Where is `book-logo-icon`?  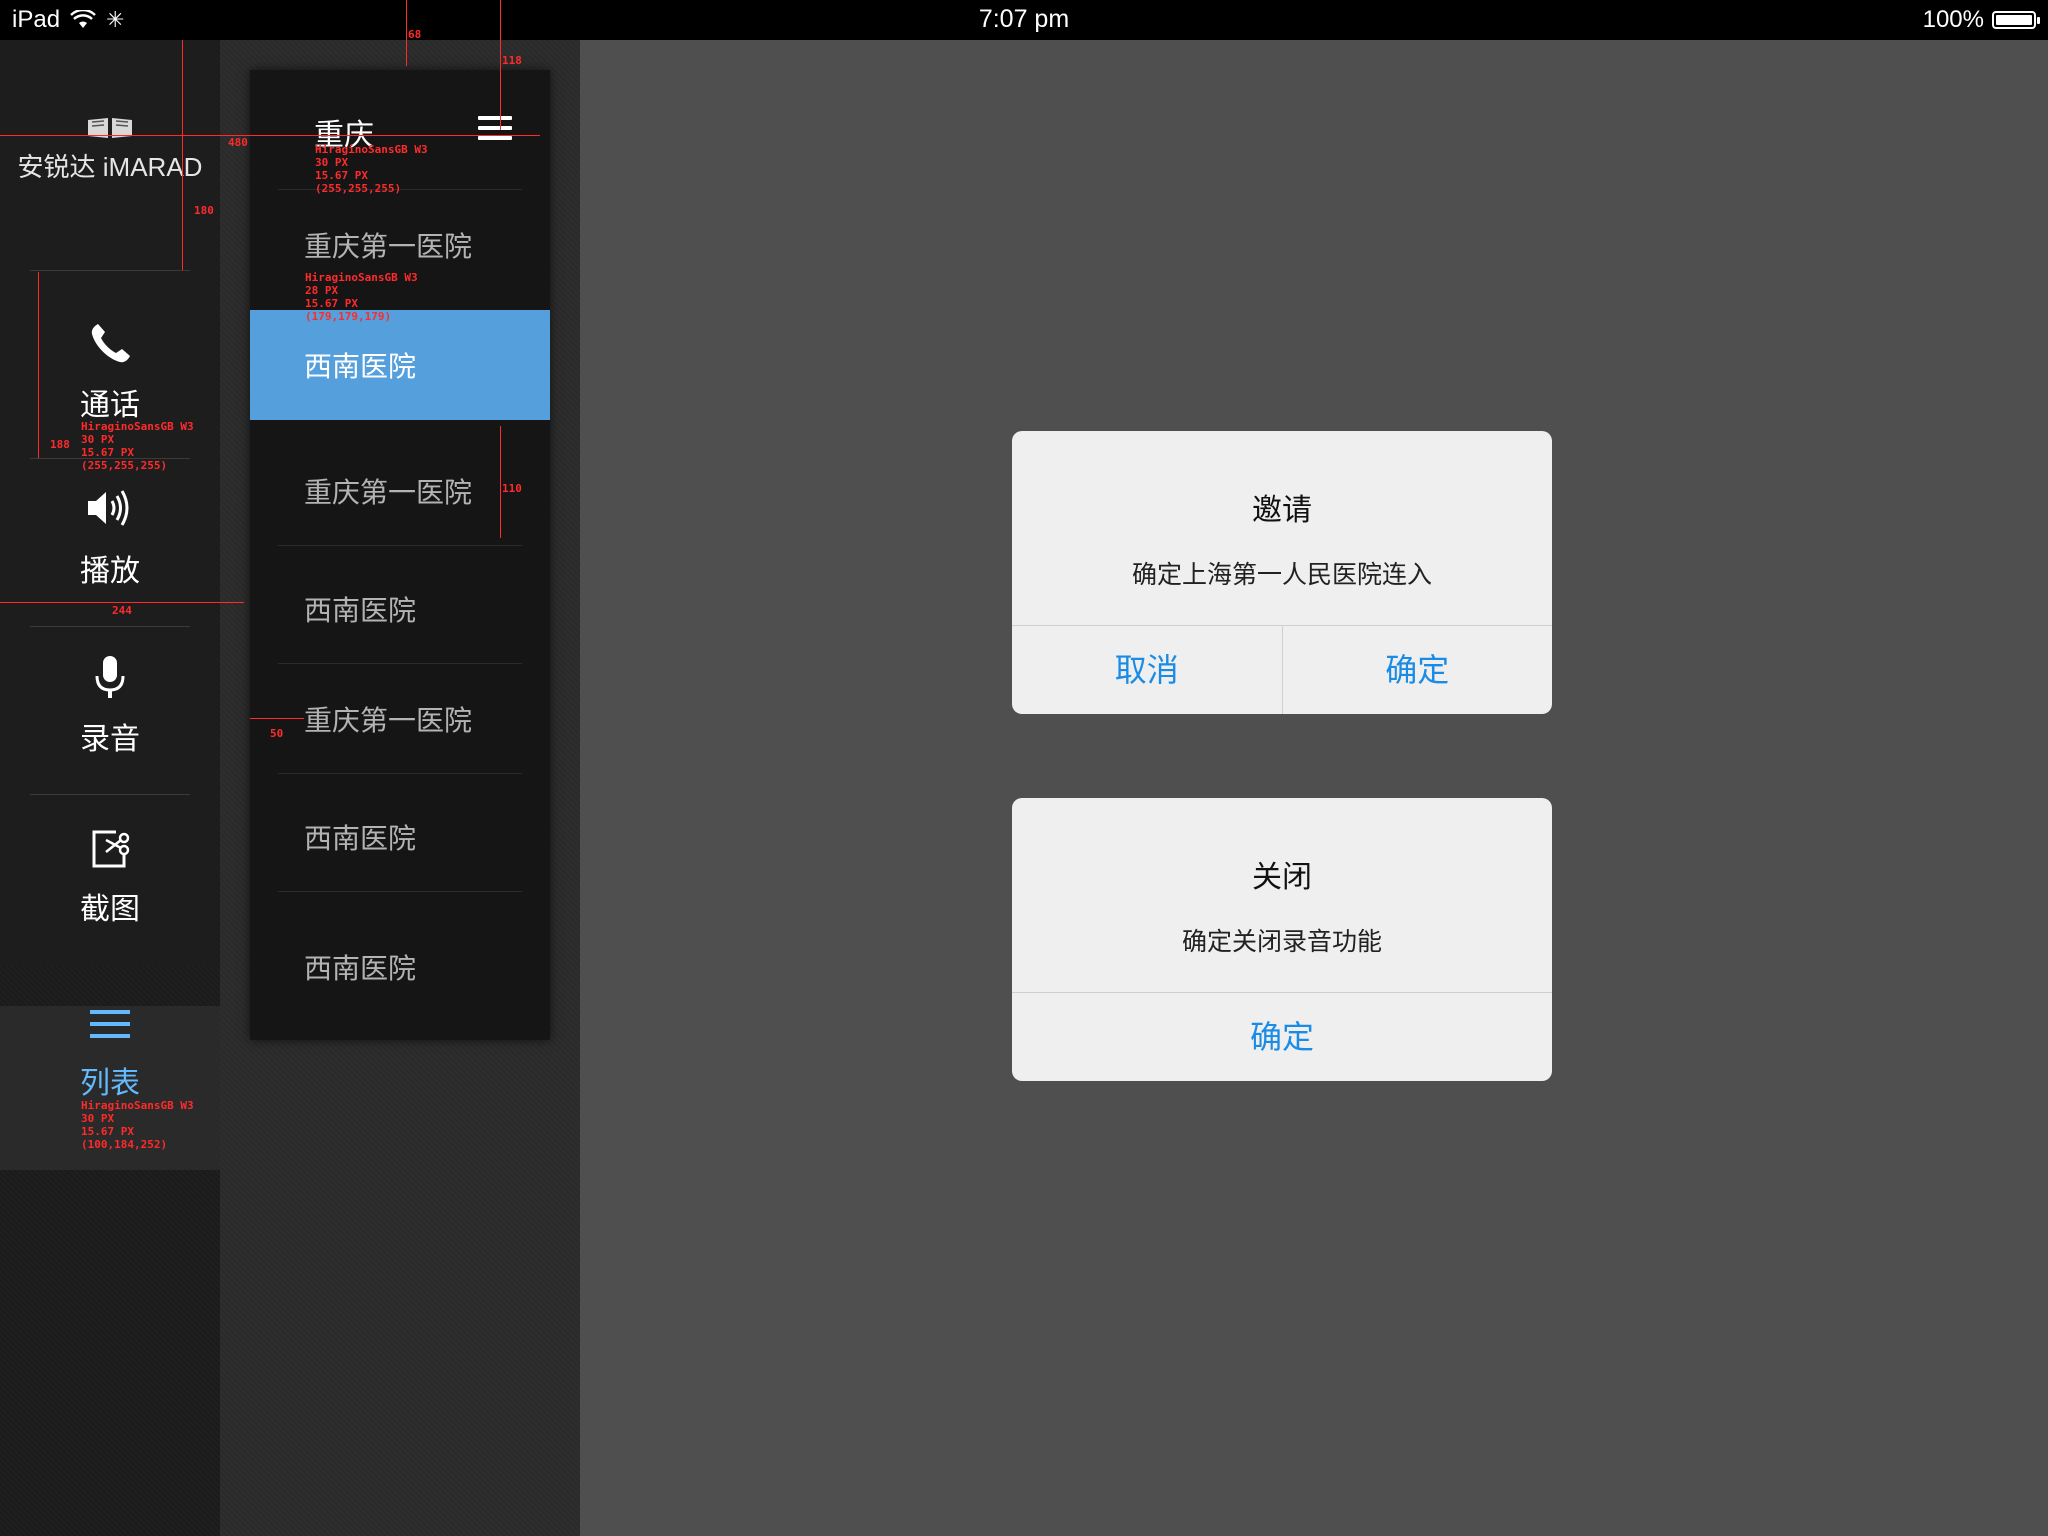
book-logo-icon is located at coordinates (110, 130).